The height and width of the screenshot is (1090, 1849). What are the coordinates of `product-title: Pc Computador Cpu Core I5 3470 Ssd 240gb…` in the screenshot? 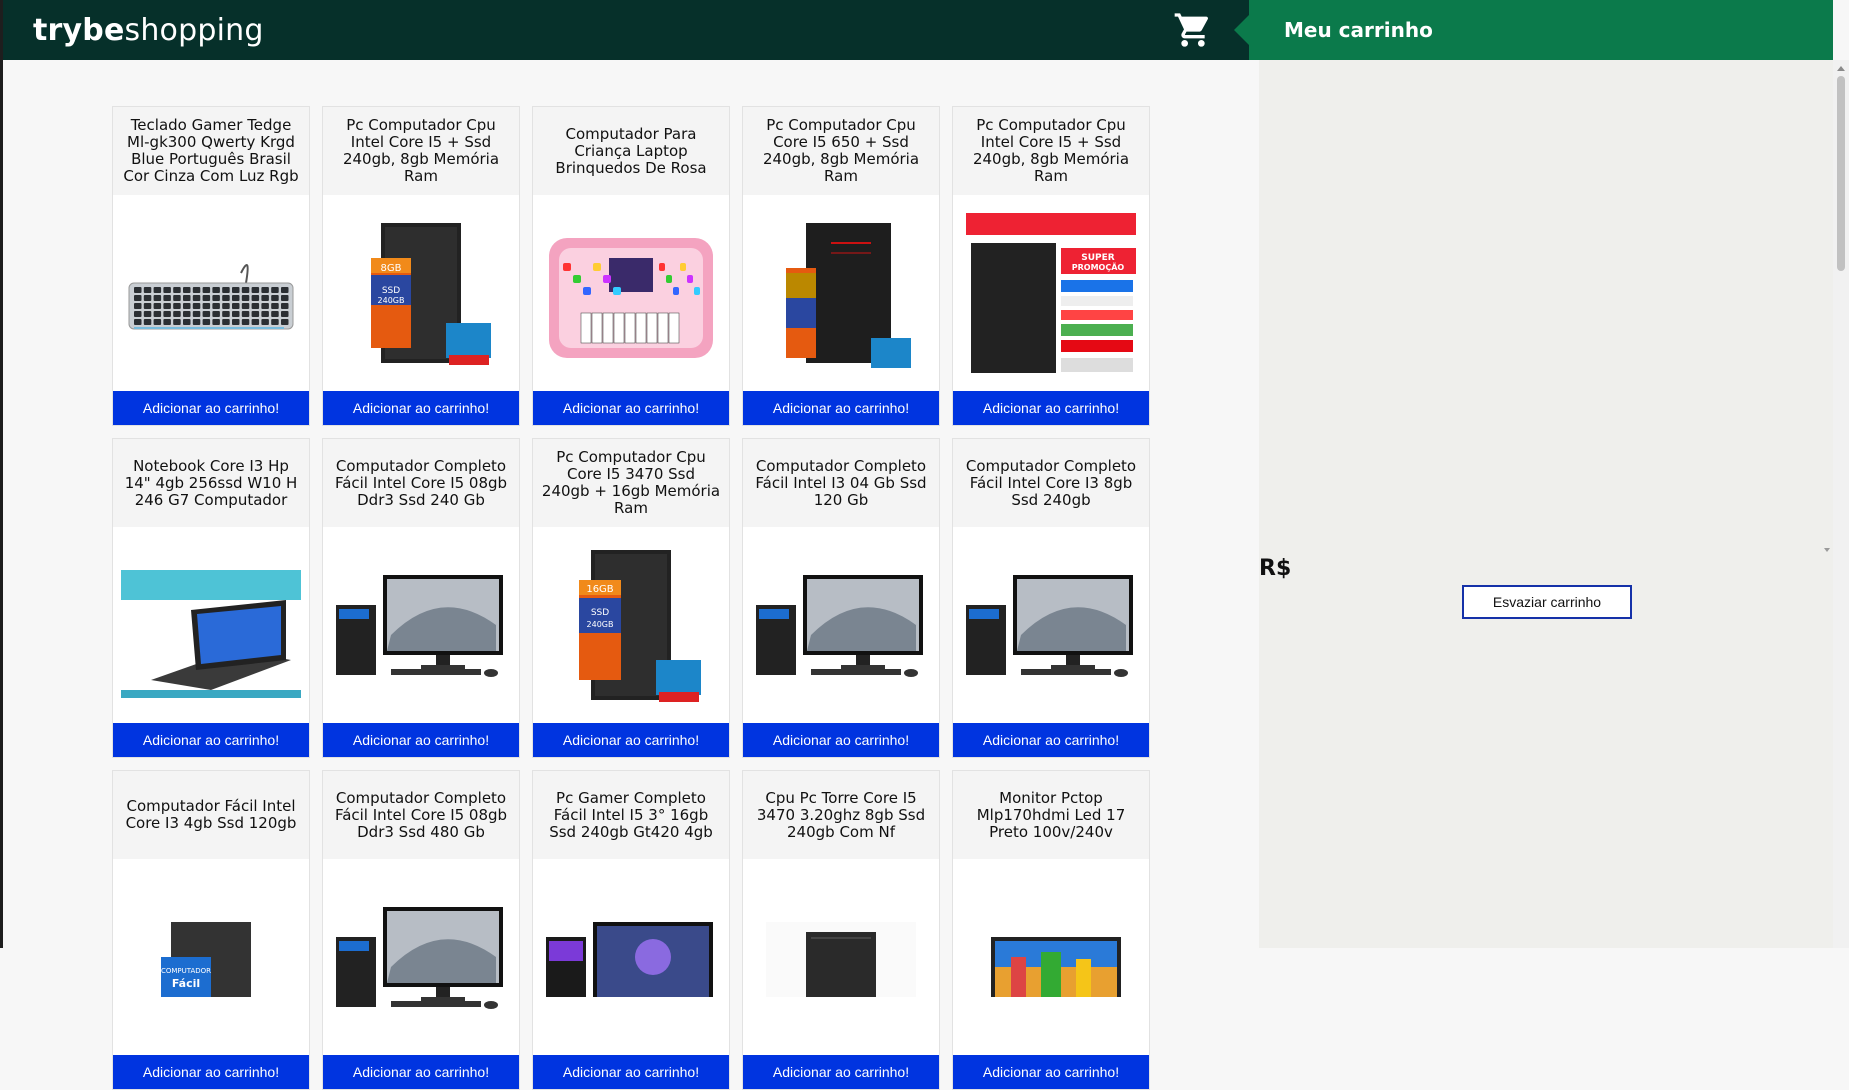 It's located at (631, 483).